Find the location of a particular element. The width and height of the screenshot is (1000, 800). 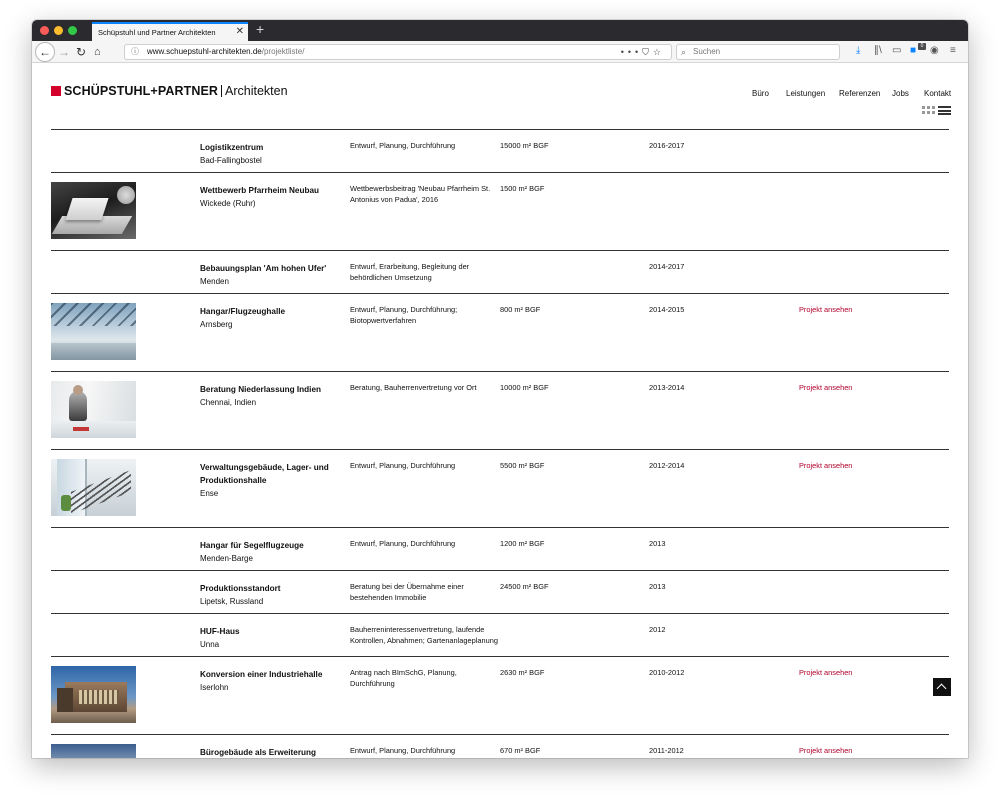

project-title-cell: Hangar/Flugzeughalle Arnsberg is located at coordinates (270, 318).